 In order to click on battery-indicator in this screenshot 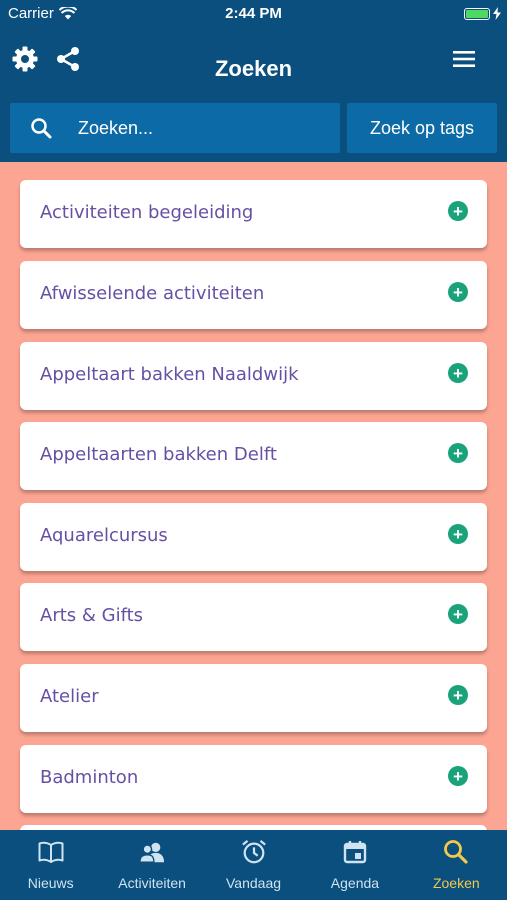, I will do `click(482, 13)`.